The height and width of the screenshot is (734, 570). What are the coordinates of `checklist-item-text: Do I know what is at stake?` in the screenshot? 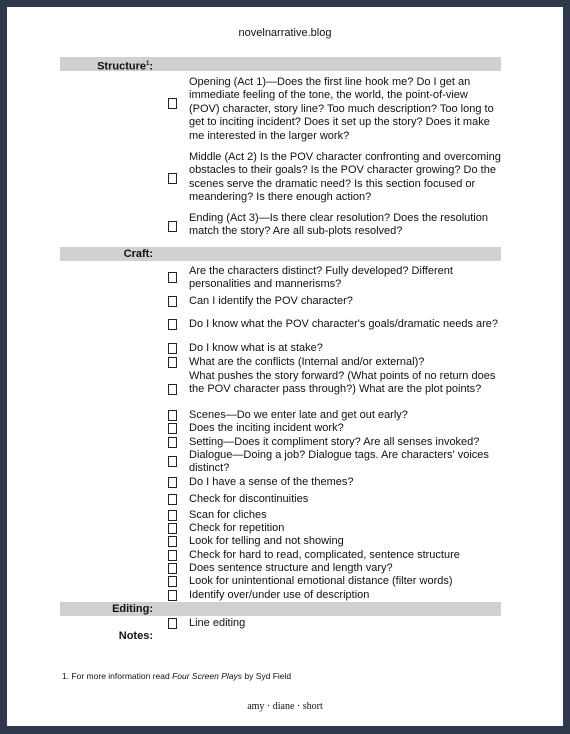 It's located at (256, 348).